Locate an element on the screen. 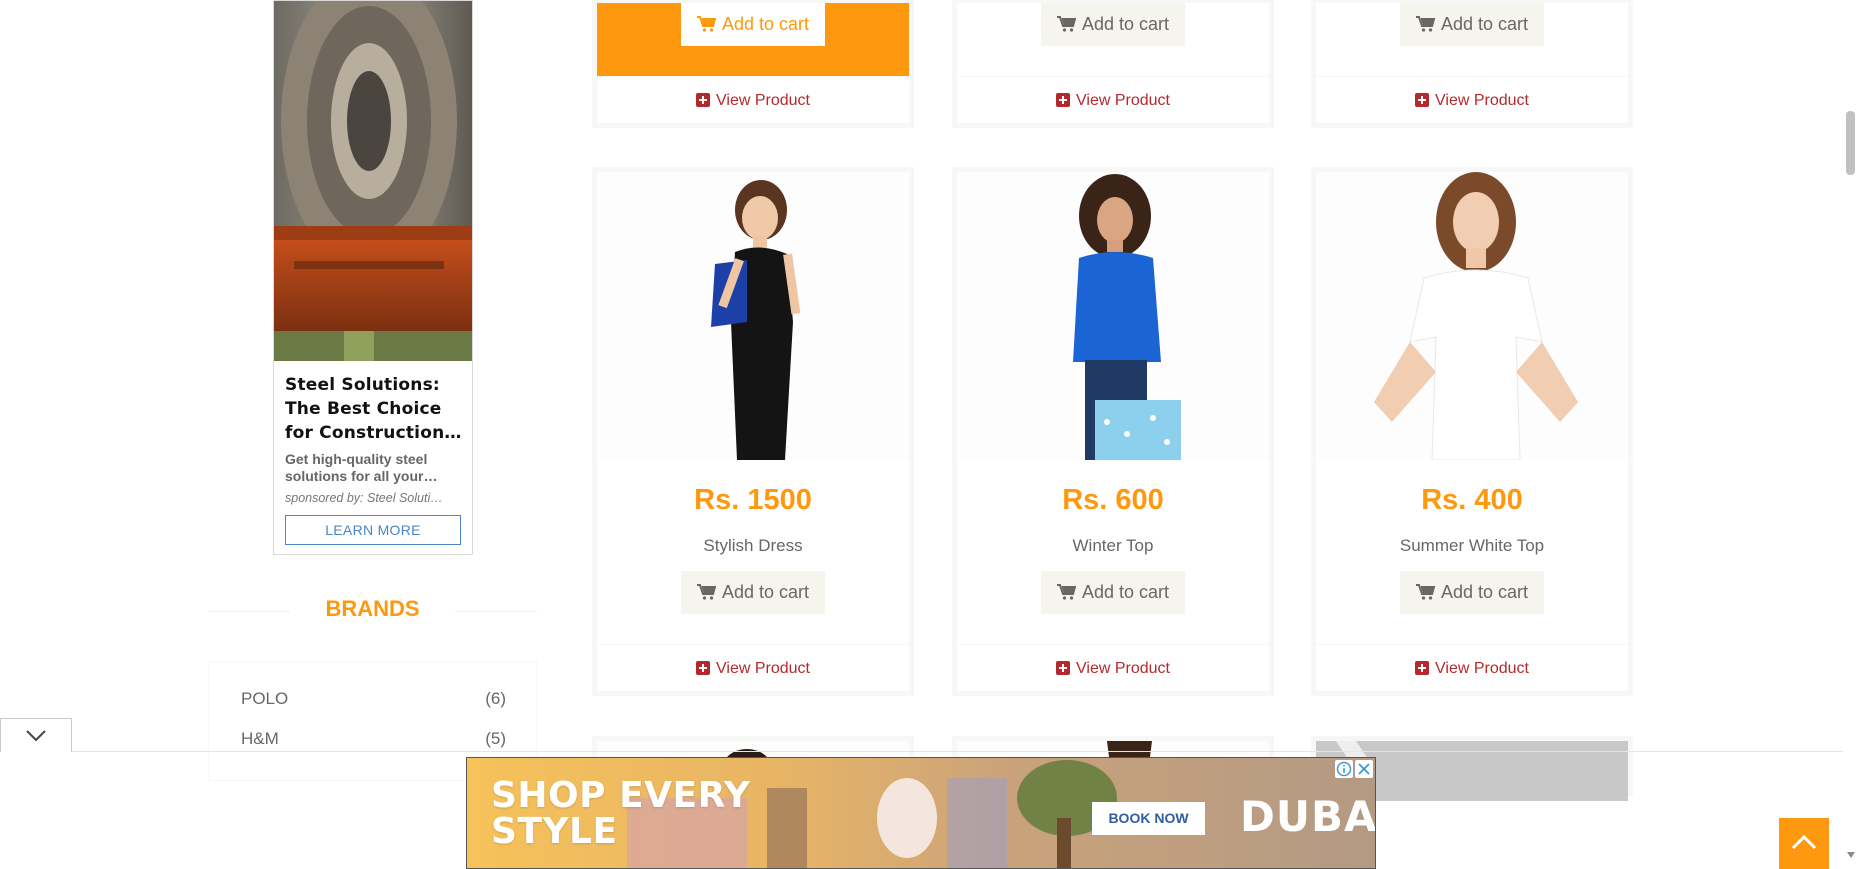  scrollbar-thumb is located at coordinates (1850, 143).